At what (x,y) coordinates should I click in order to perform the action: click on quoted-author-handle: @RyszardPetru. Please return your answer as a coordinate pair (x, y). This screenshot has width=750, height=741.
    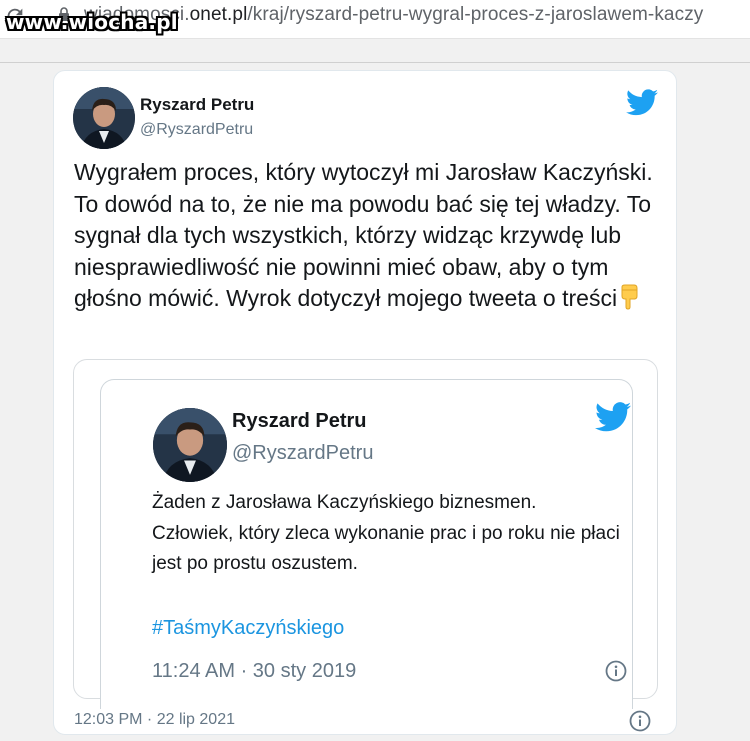
    Looking at the image, I should click on (302, 453).